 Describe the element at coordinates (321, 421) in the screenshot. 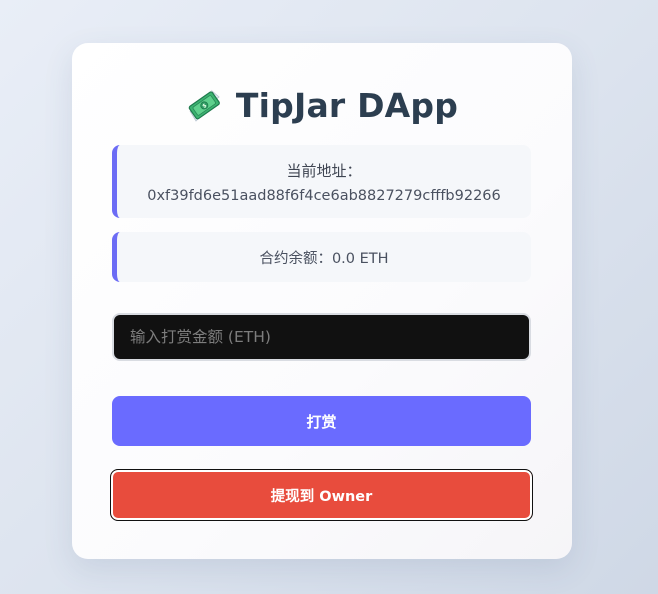

I see `tip-button: 打赏` at that location.